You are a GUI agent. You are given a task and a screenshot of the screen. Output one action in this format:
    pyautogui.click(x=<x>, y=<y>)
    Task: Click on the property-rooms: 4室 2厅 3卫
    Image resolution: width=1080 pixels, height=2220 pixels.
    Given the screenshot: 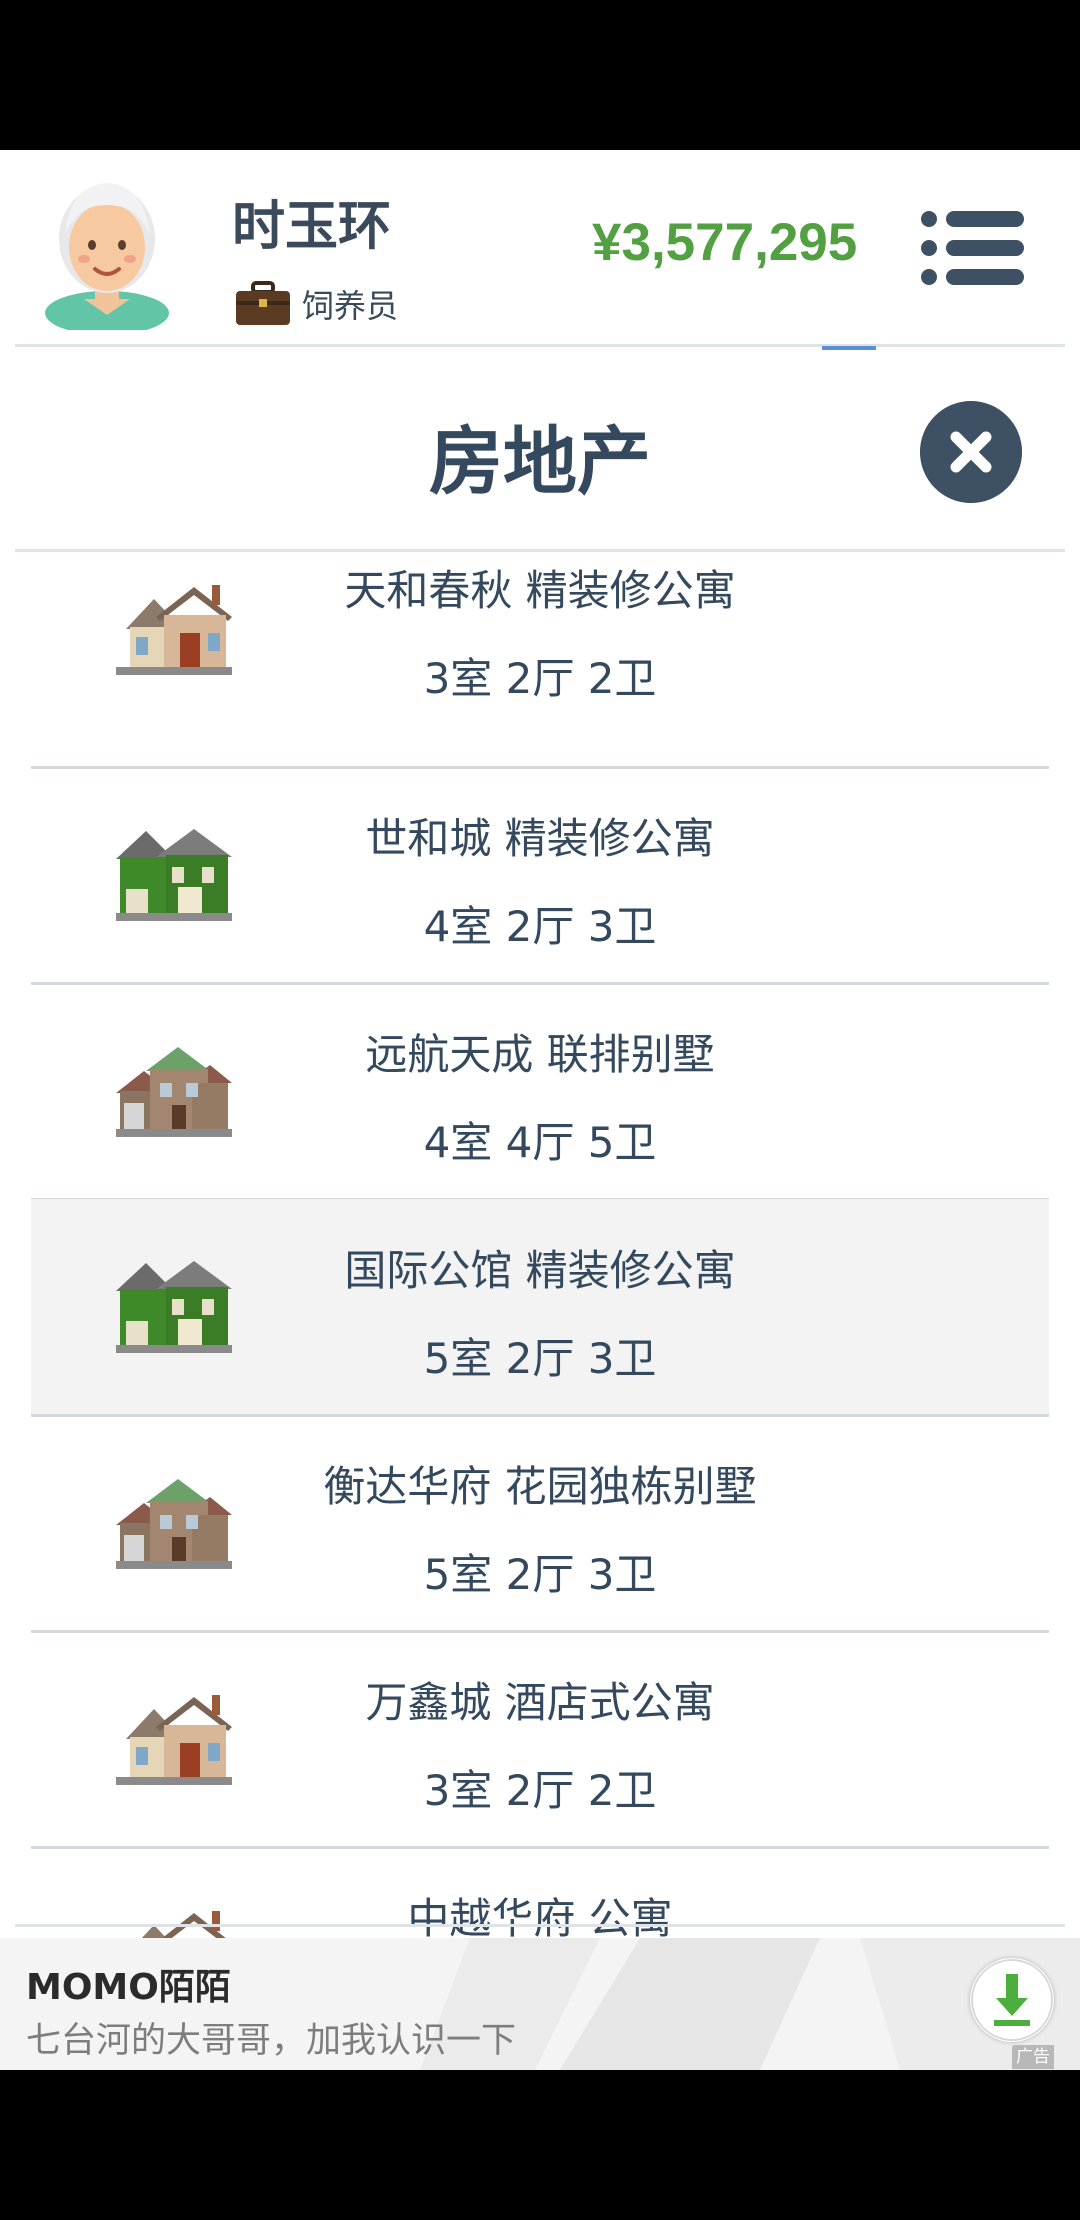 What is the action you would take?
    pyautogui.click(x=540, y=926)
    